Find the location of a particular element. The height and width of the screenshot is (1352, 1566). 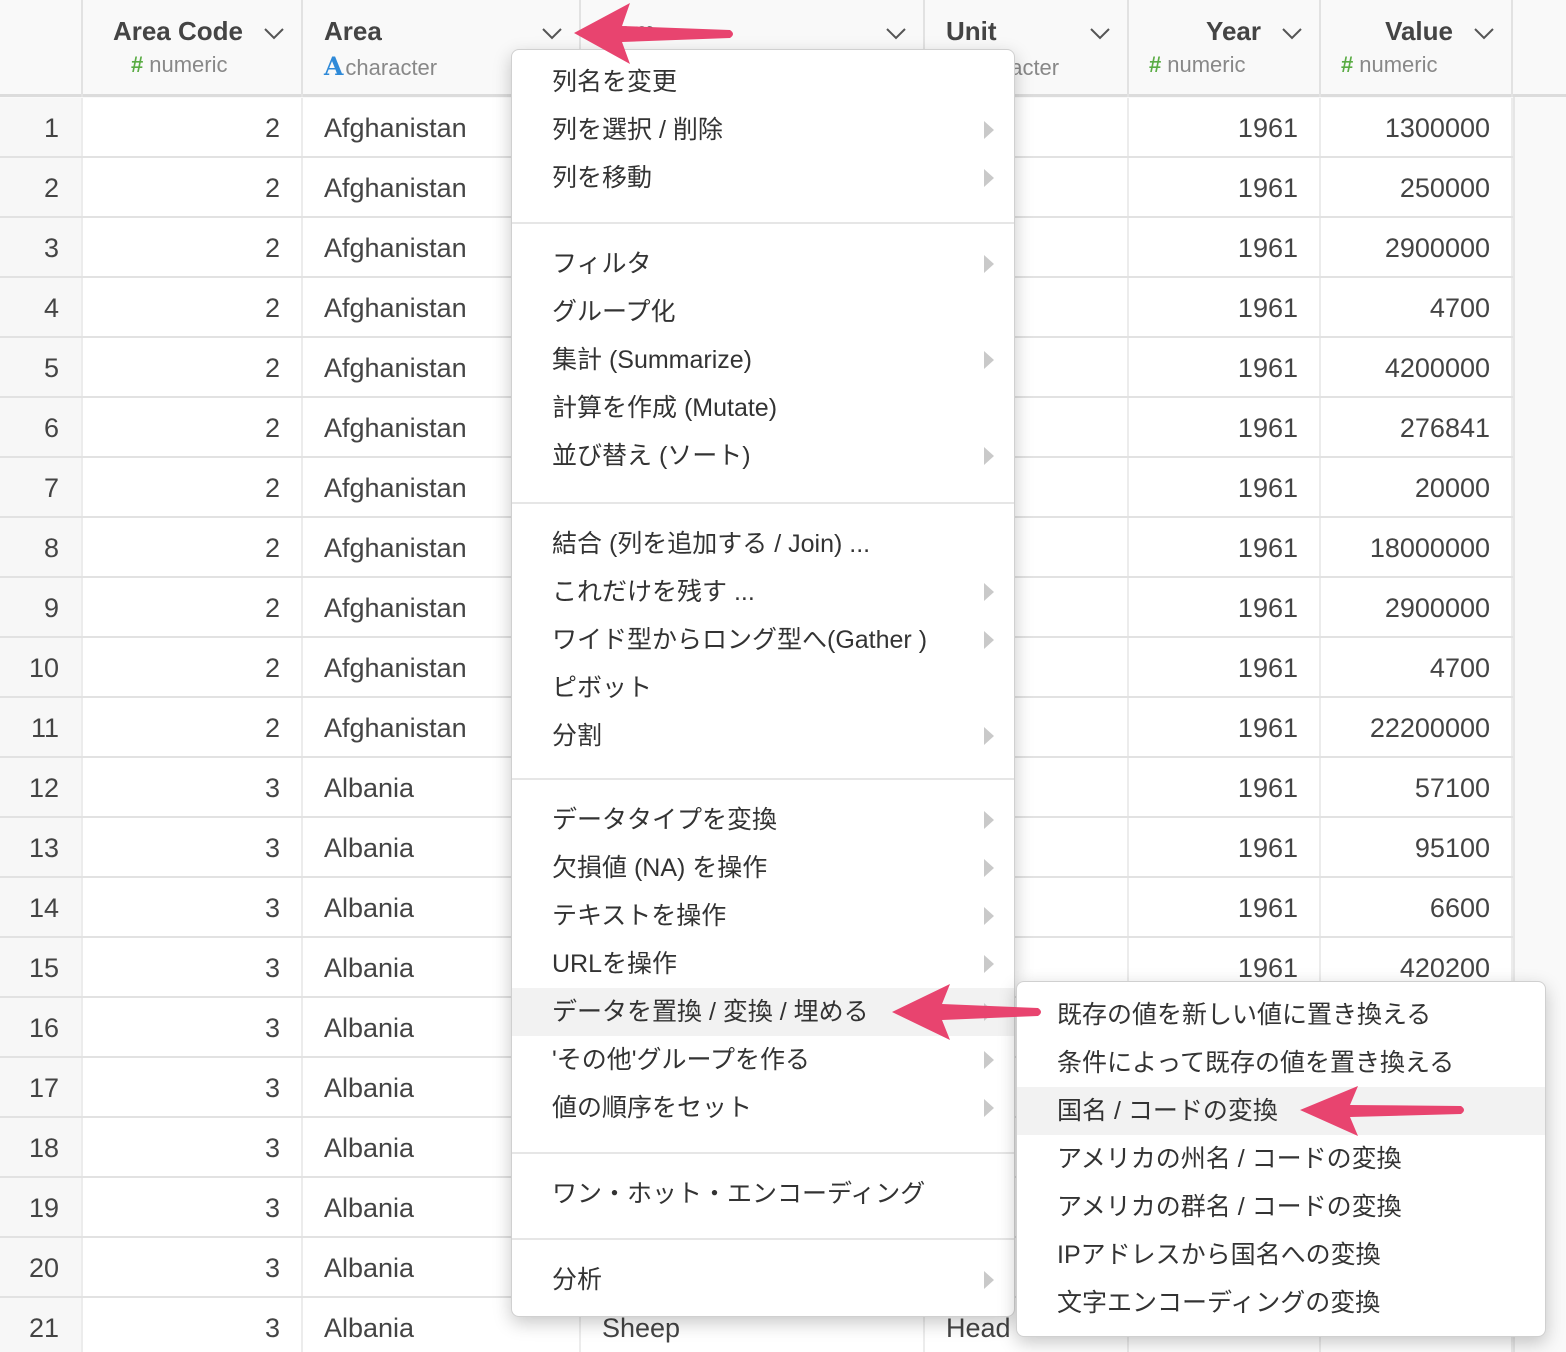

submenu-item: 文字エンコーディングの変換 is located at coordinates (1281, 1303).